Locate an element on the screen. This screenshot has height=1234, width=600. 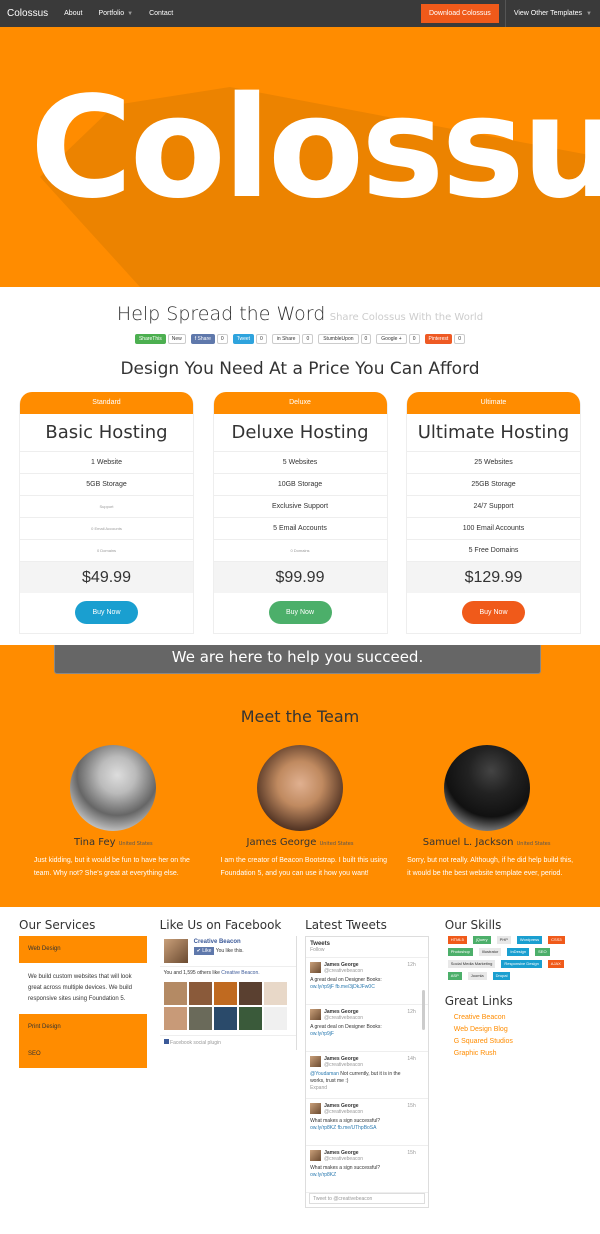
share-button: Tweet is located at coordinates (243, 339).